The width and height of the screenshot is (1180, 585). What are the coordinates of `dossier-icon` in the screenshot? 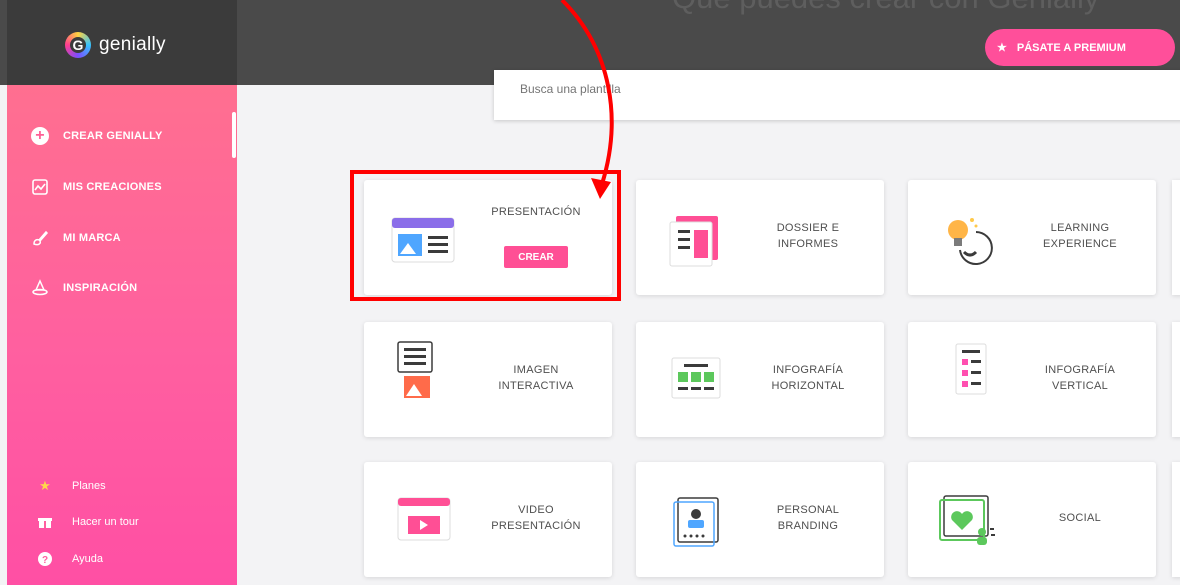 It's located at (693, 241).